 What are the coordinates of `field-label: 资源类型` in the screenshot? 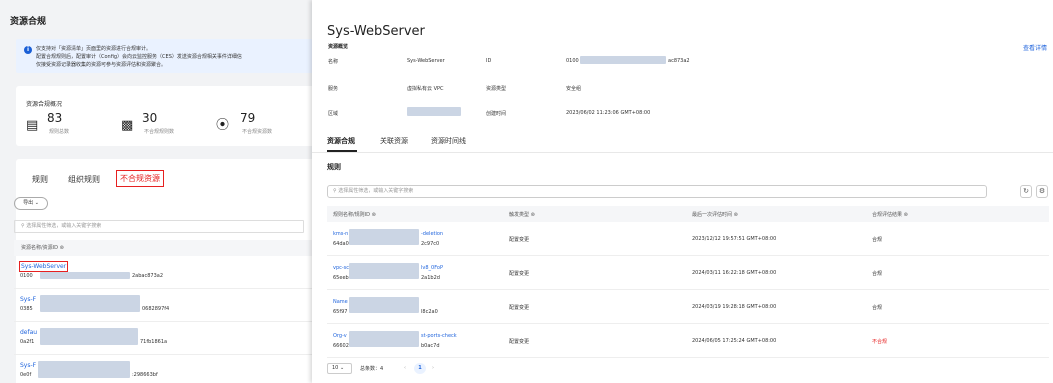 It's located at (496, 89).